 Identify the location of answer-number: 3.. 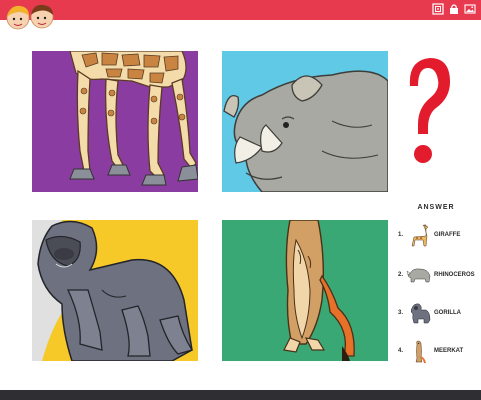
(401, 313).